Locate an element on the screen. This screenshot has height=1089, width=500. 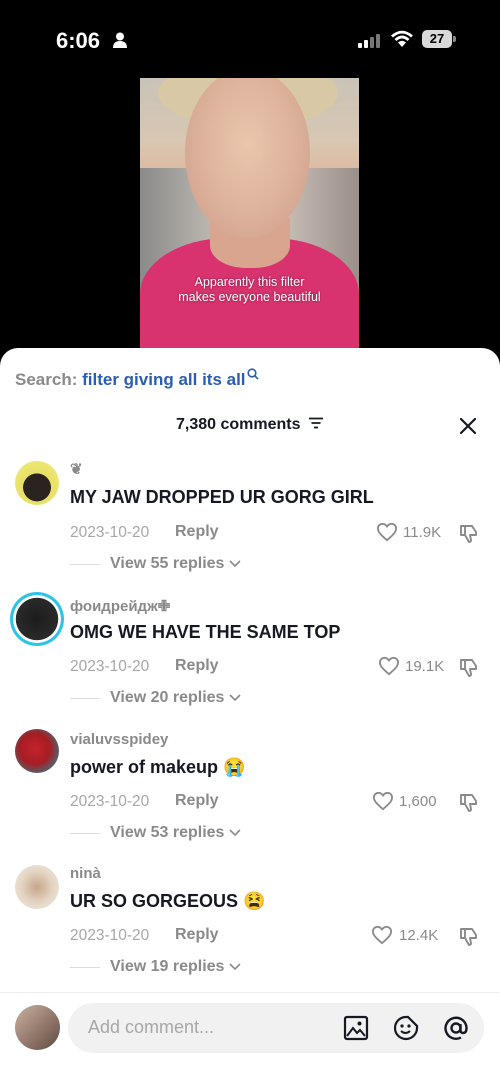
view-replies-label: View 55 replies is located at coordinates (167, 563).